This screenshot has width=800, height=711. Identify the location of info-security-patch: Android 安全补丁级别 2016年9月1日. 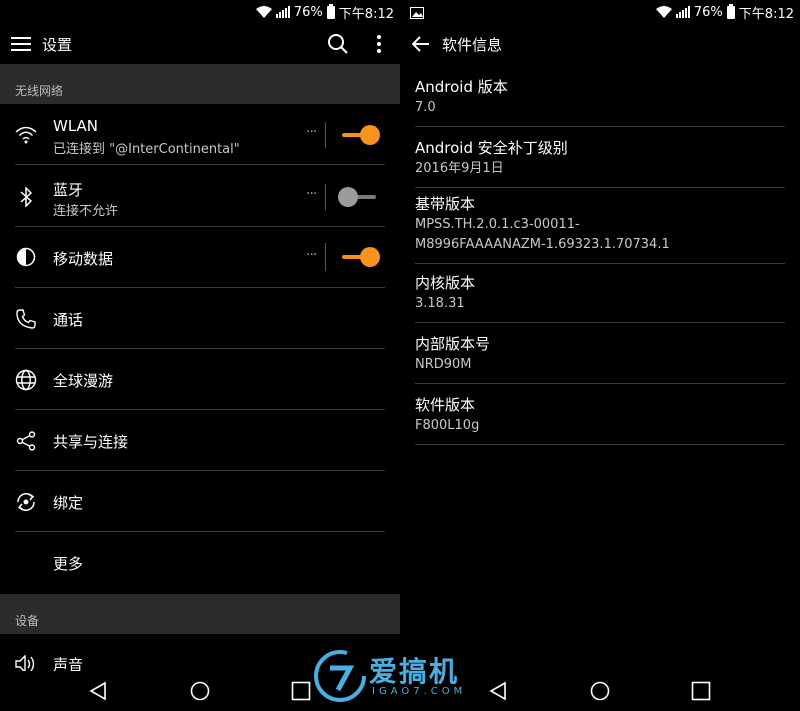
(600, 162).